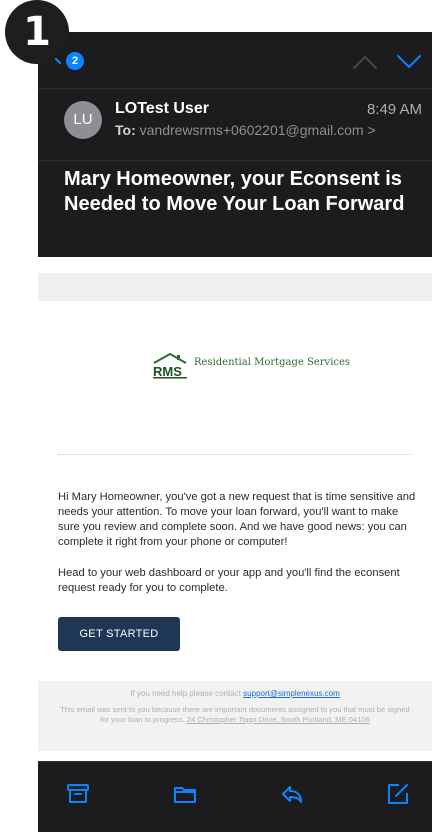  Describe the element at coordinates (292, 794) in the screenshot. I see `reply-icon` at that location.